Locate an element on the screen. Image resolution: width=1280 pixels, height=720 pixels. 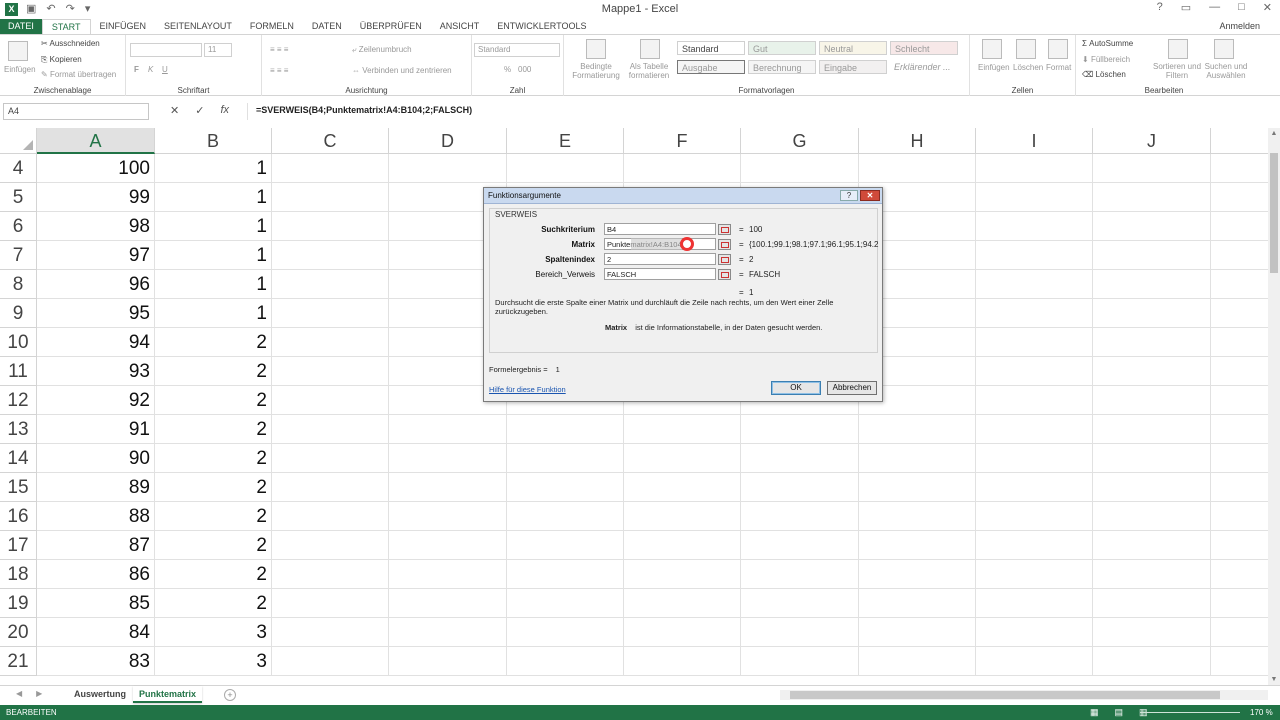
vertical-scroll-thumb is located at coordinates (1274, 213).